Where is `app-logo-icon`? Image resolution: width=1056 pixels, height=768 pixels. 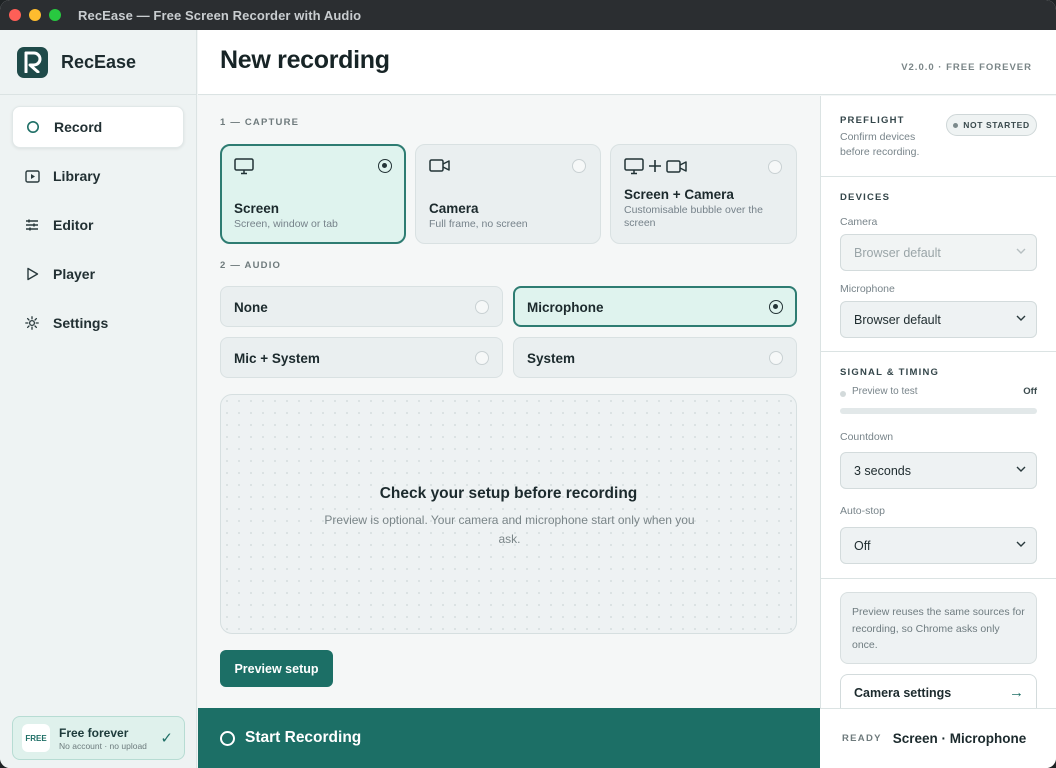
app-logo-icon is located at coordinates (32, 62).